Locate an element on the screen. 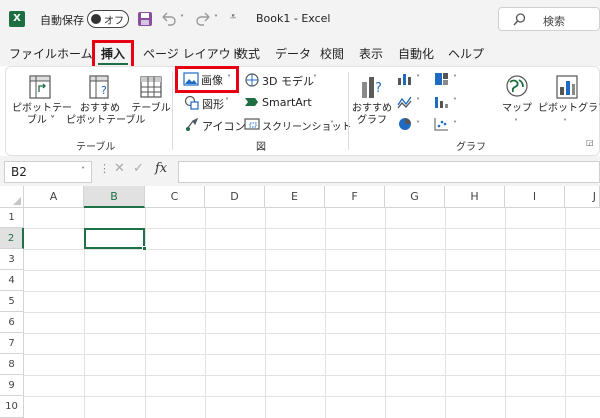  statistic-chart-dropdown-icon: ˅ is located at coordinates (455, 101).